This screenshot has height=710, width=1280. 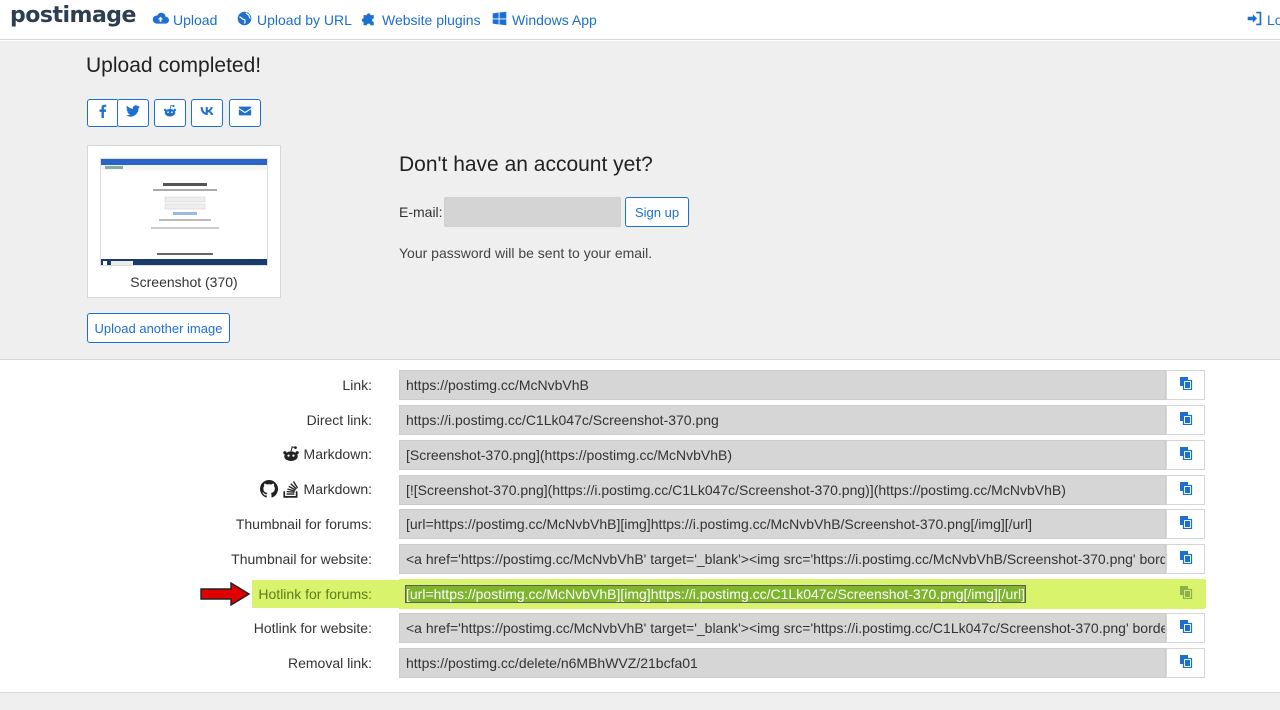 I want to click on screenshot-thumbnail-image, so click(x=184, y=212).